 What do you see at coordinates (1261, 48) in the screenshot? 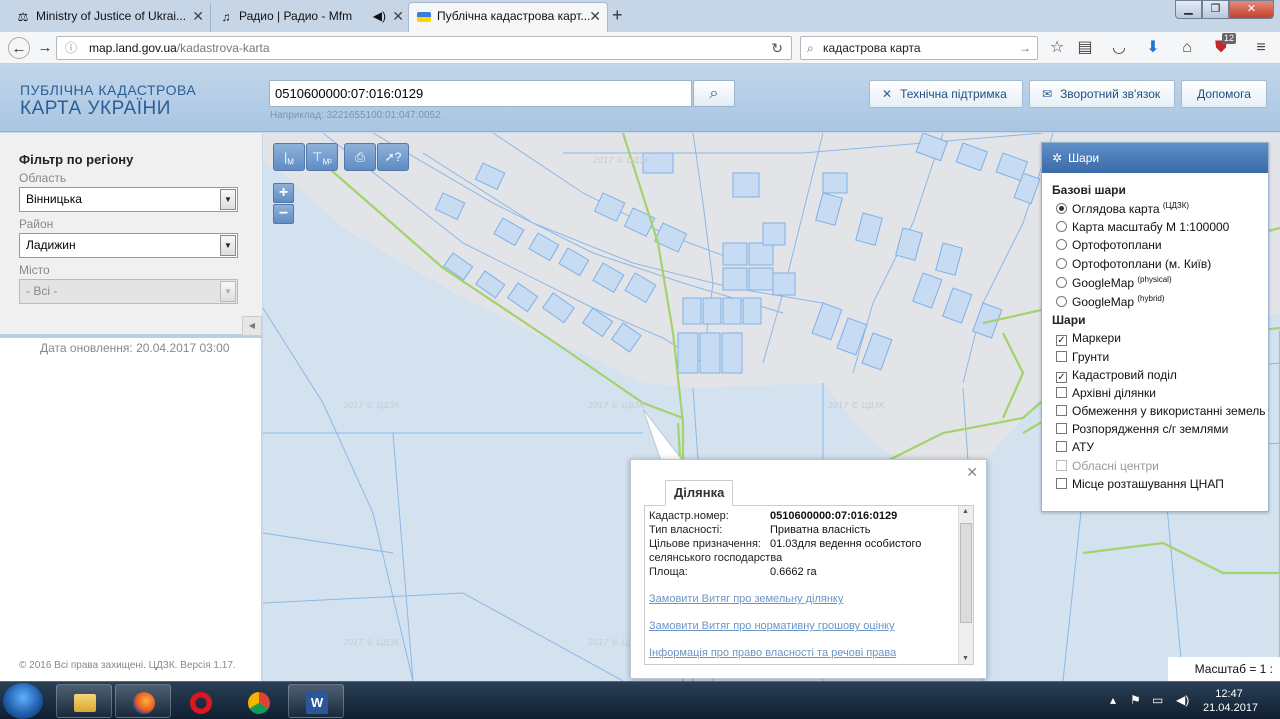
I see `menu-hamburger-icon: ≡` at bounding box center [1261, 48].